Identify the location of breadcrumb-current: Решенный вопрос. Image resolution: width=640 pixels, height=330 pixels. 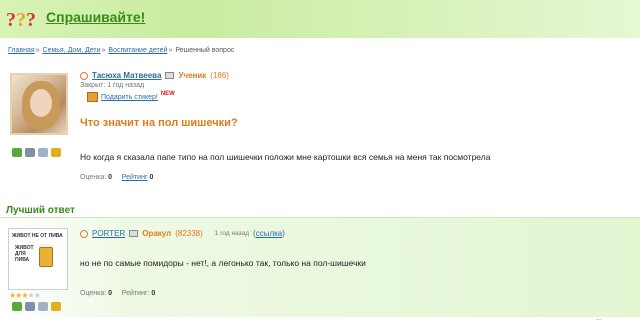
(205, 50).